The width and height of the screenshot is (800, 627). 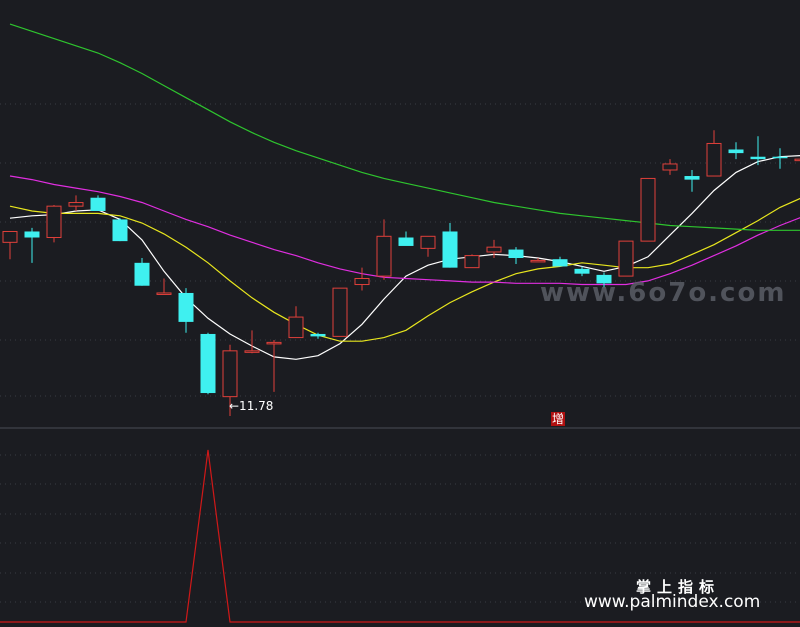 I want to click on watermark-6o7o: www.6o7o.com, so click(x=663, y=293).